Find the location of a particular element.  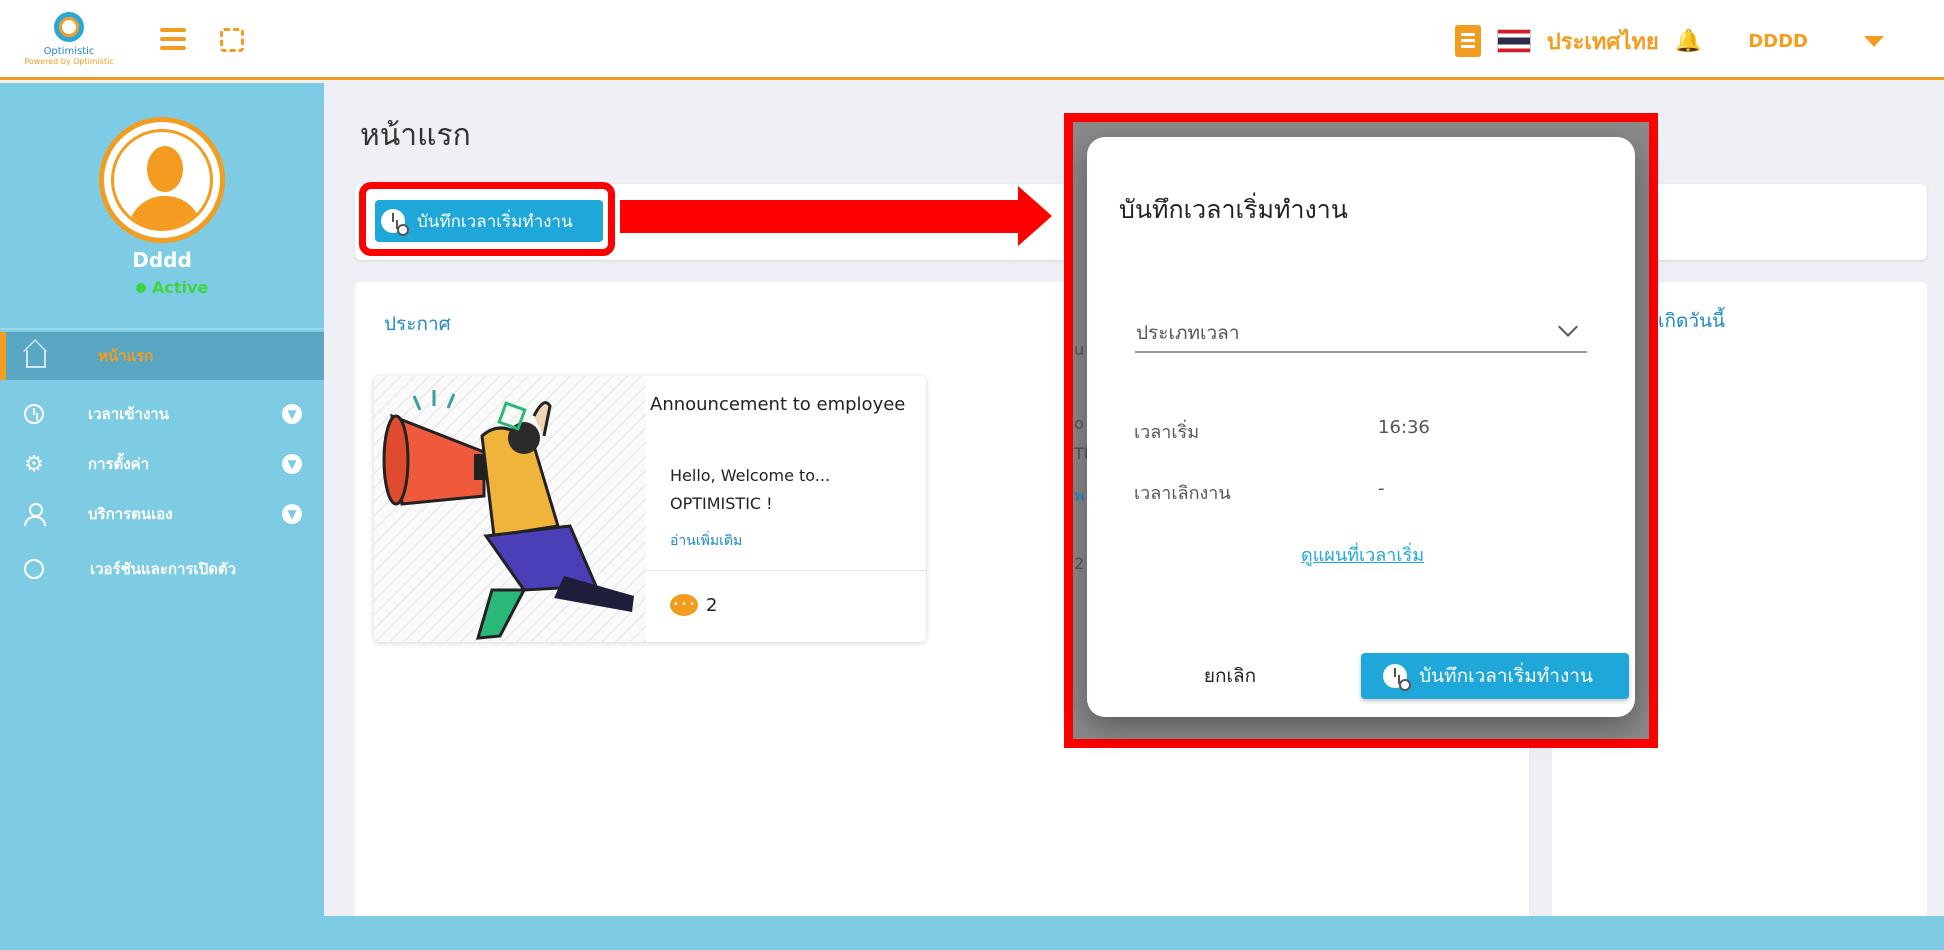

post-body-line: OPTIMISTIC ! is located at coordinates (721, 503).